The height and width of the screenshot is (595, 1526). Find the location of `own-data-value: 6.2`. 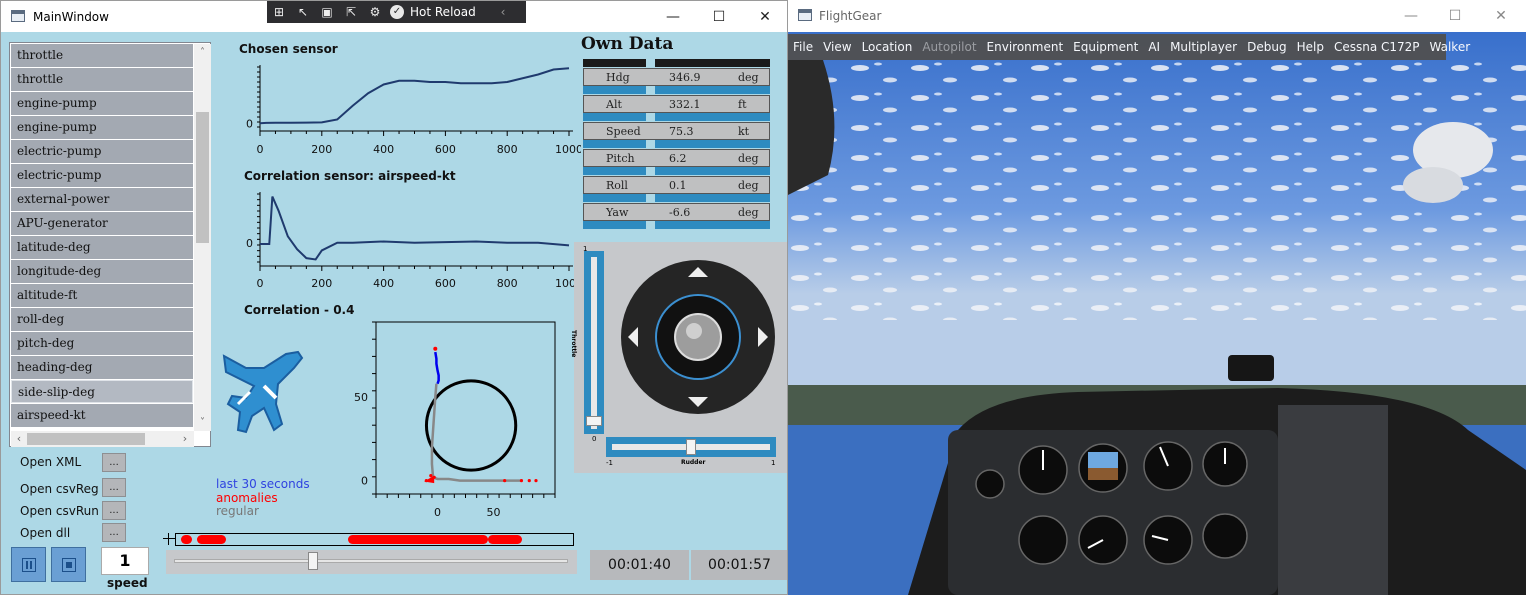

own-data-value: 6.2 is located at coordinates (678, 158).